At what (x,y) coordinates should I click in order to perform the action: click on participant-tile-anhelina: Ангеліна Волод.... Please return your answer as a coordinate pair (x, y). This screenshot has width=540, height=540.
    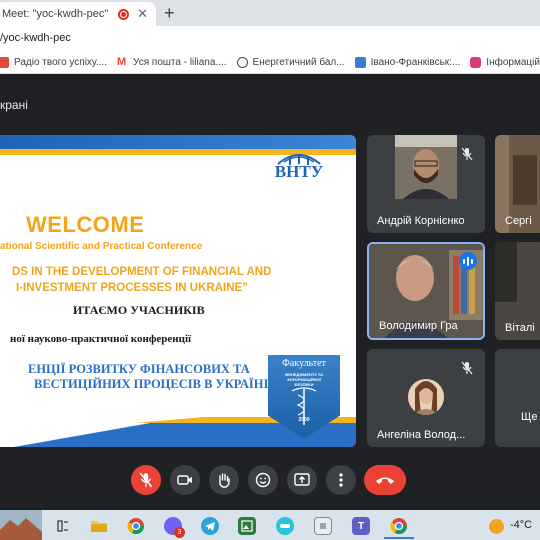
    Looking at the image, I should click on (426, 398).